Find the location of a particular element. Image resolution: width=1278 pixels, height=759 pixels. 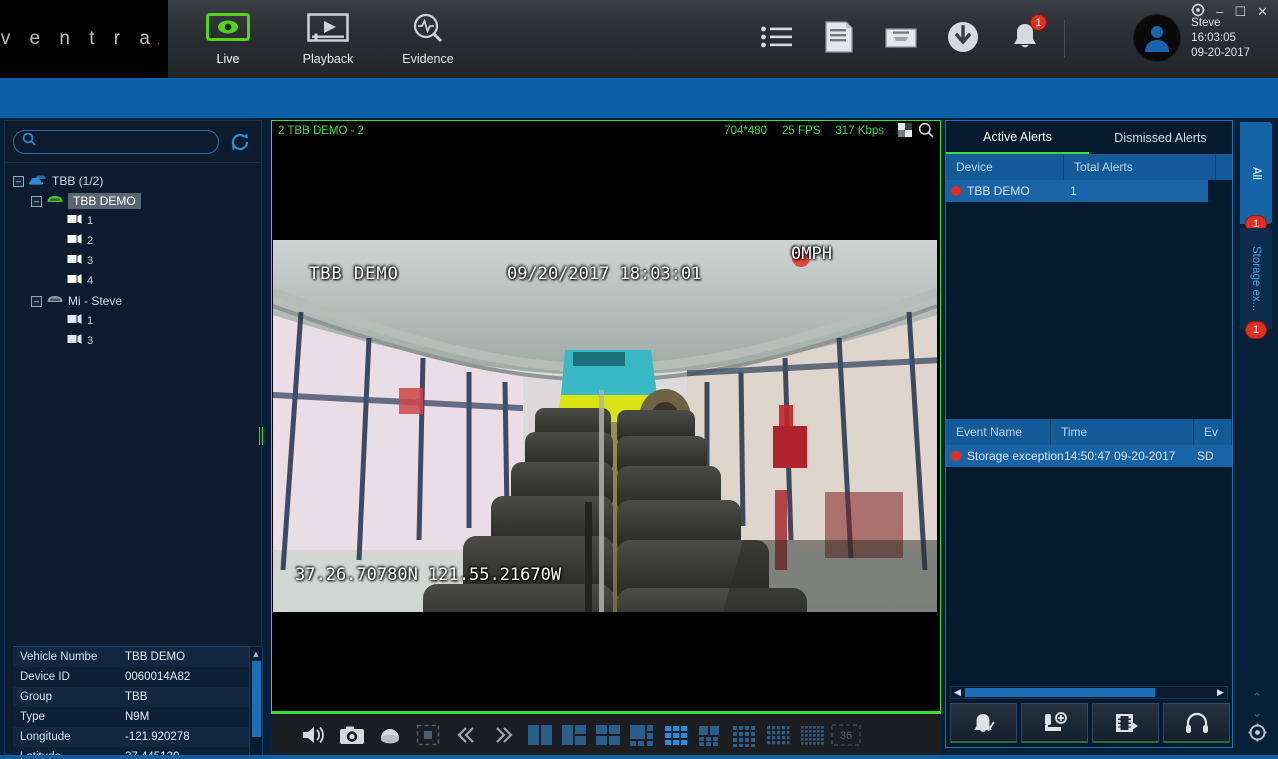

audio-icon is located at coordinates (314, 735).